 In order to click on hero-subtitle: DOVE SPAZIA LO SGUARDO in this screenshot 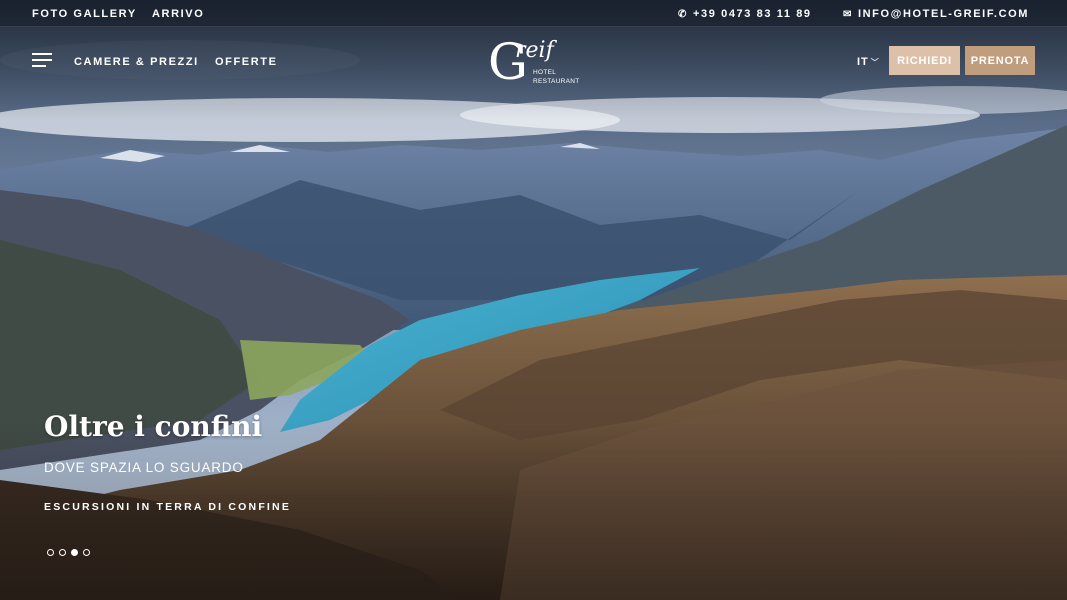, I will do `click(144, 467)`.